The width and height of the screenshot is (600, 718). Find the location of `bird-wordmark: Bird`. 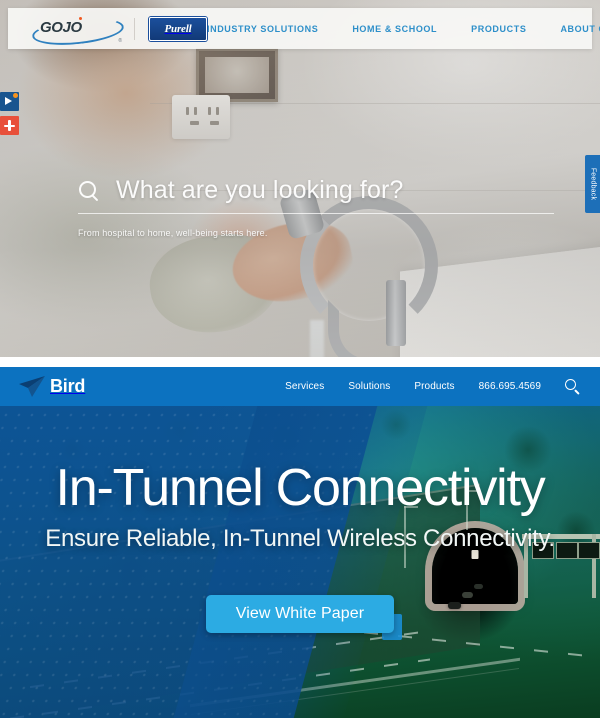

bird-wordmark: Bird is located at coordinates (68, 386).